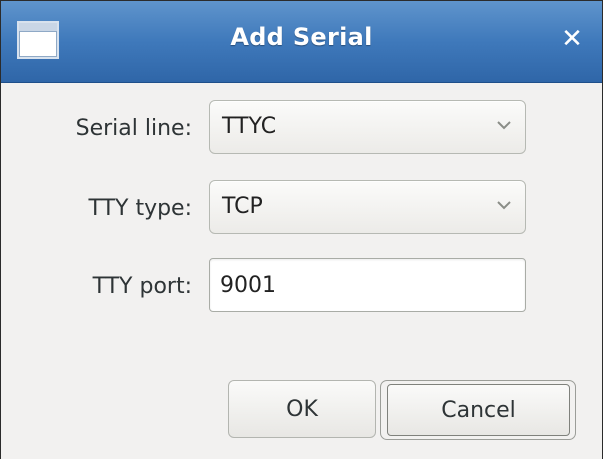  I want to click on tty-port-field, so click(367, 285).